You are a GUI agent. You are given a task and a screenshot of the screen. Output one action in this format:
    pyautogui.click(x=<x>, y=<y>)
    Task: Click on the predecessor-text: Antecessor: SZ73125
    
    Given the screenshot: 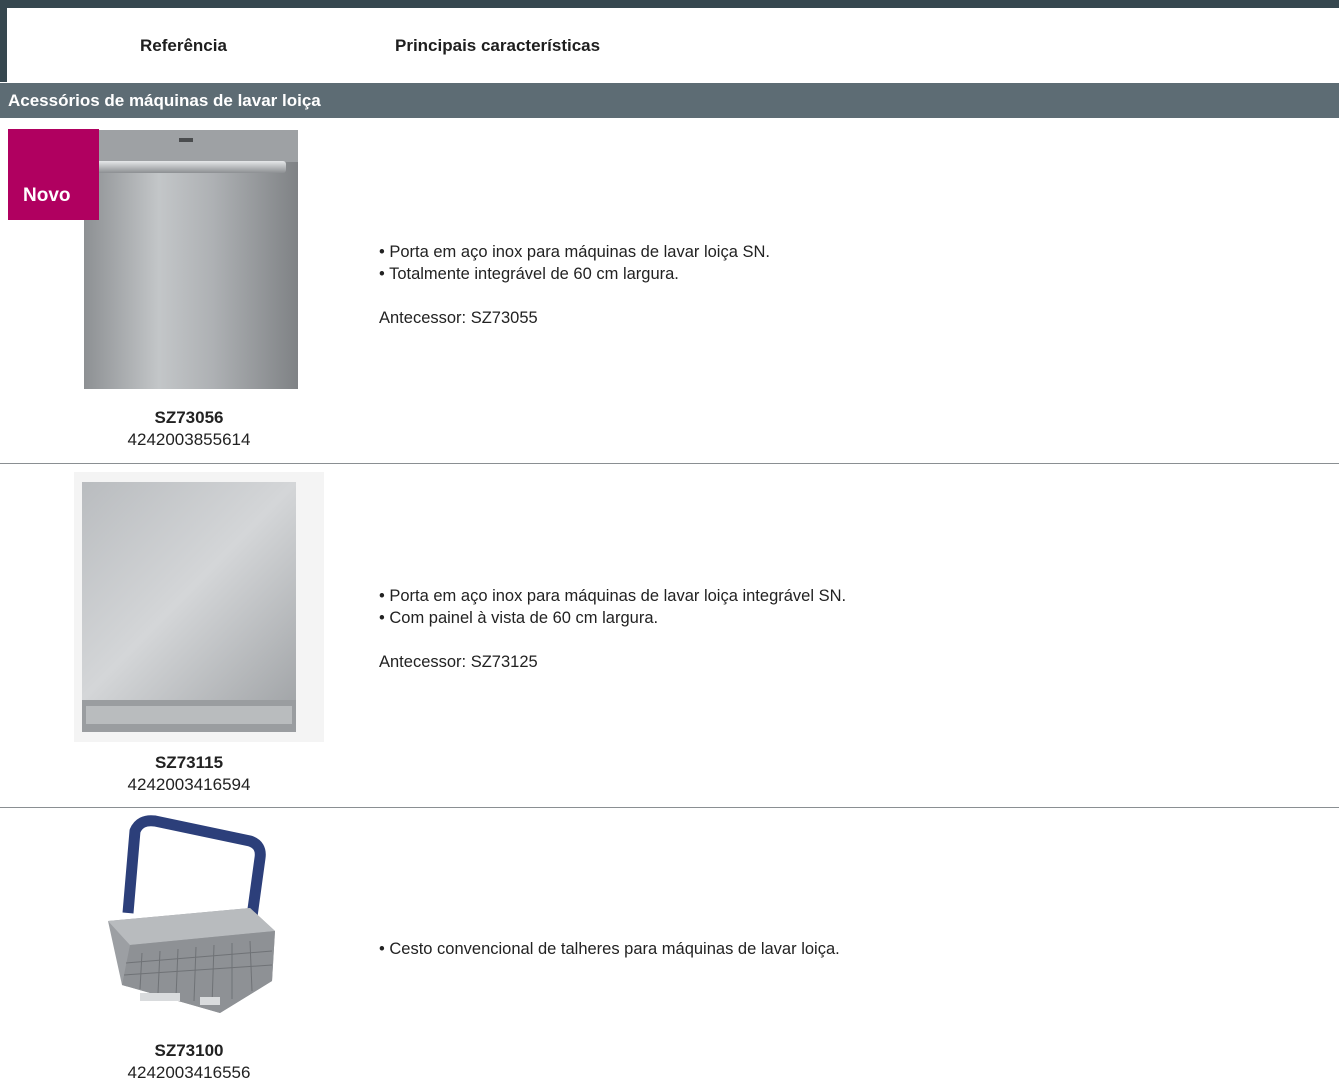 What is the action you would take?
    pyautogui.click(x=458, y=662)
    